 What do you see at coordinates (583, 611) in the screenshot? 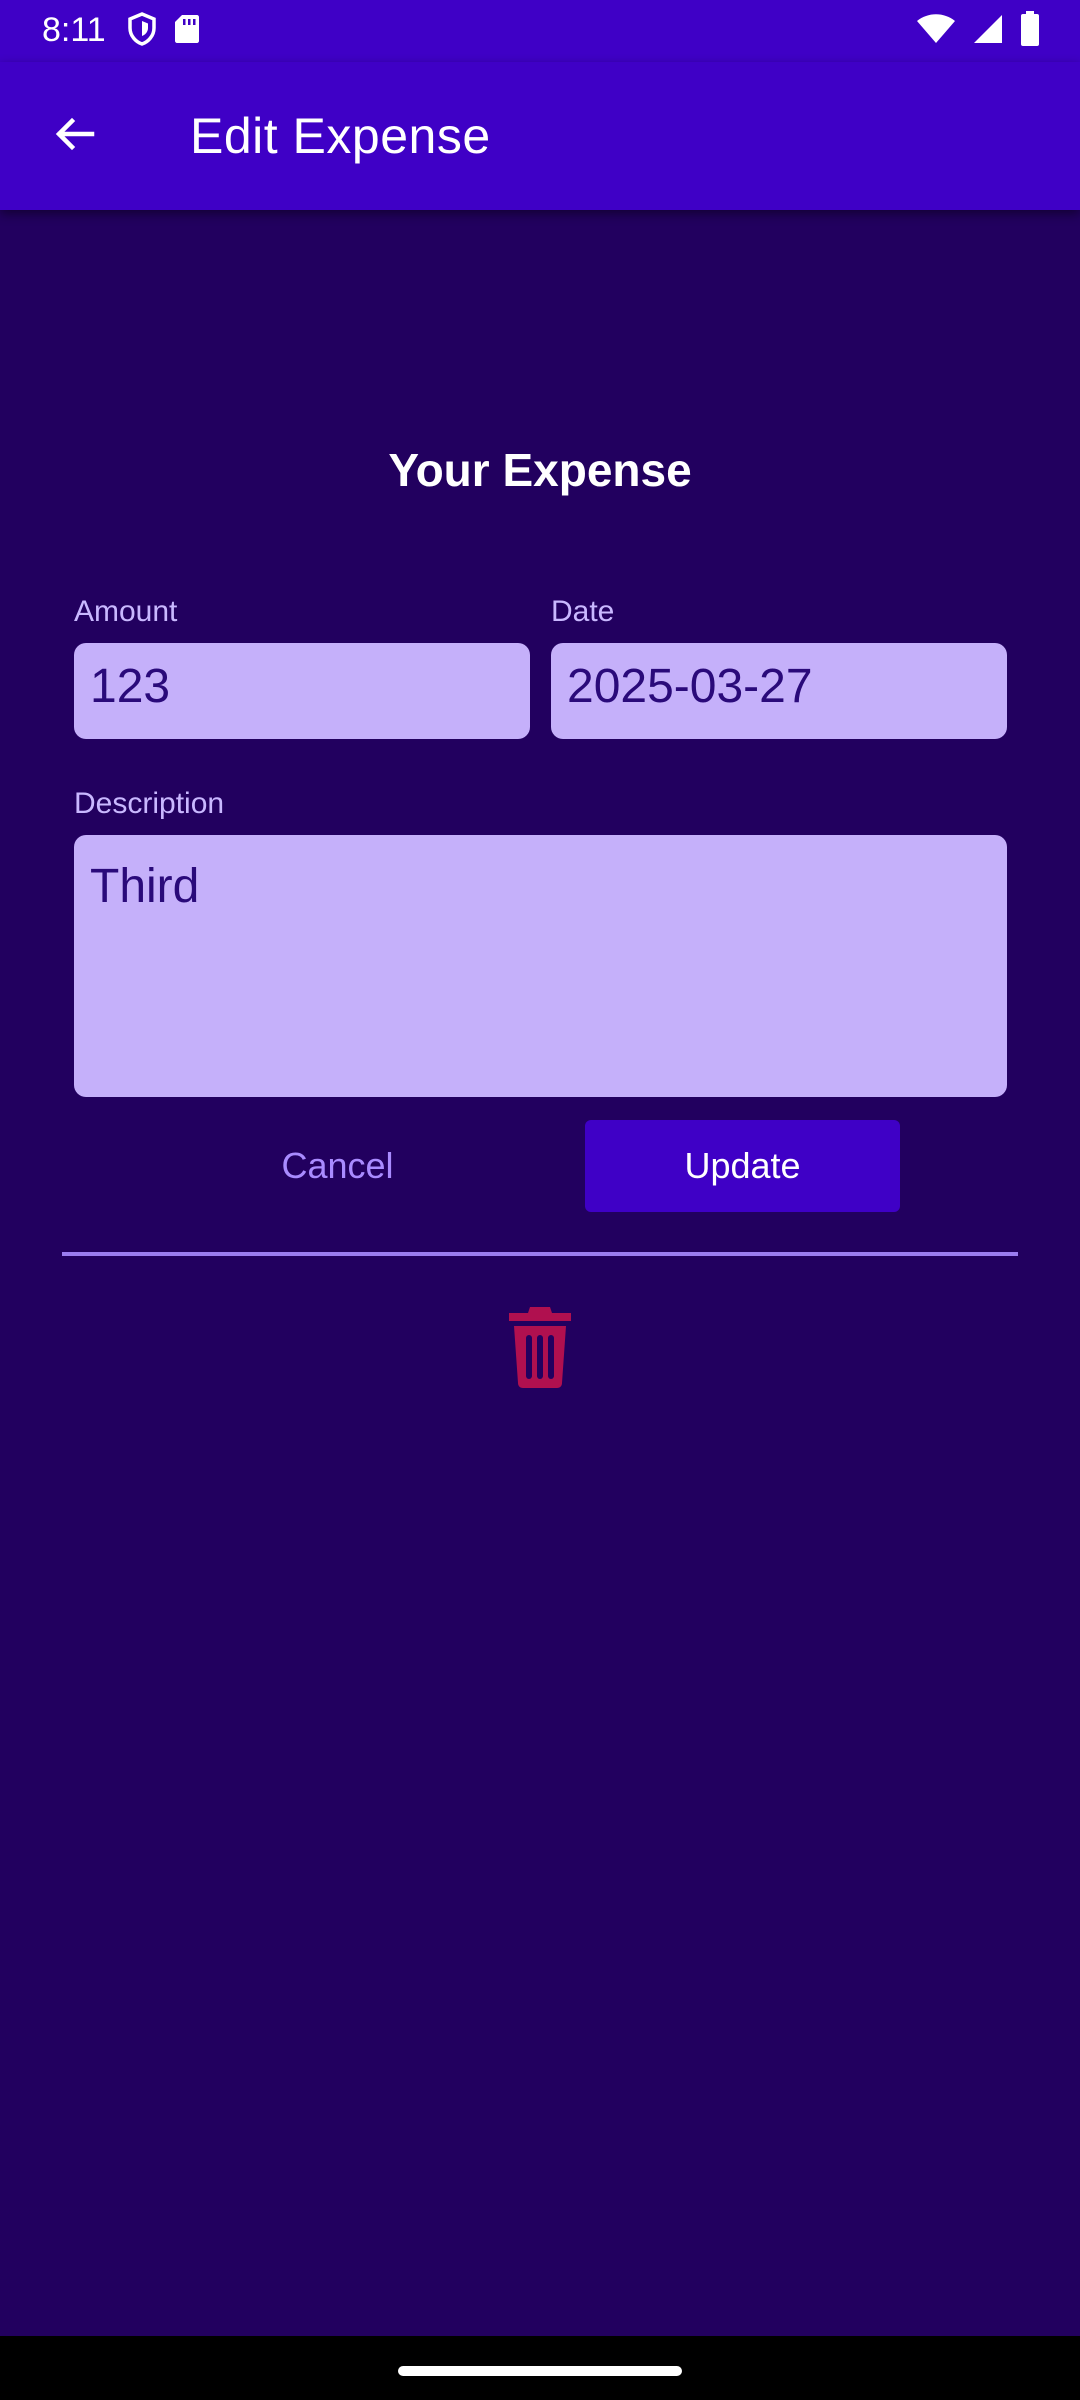
I see `date-label: Date` at bounding box center [583, 611].